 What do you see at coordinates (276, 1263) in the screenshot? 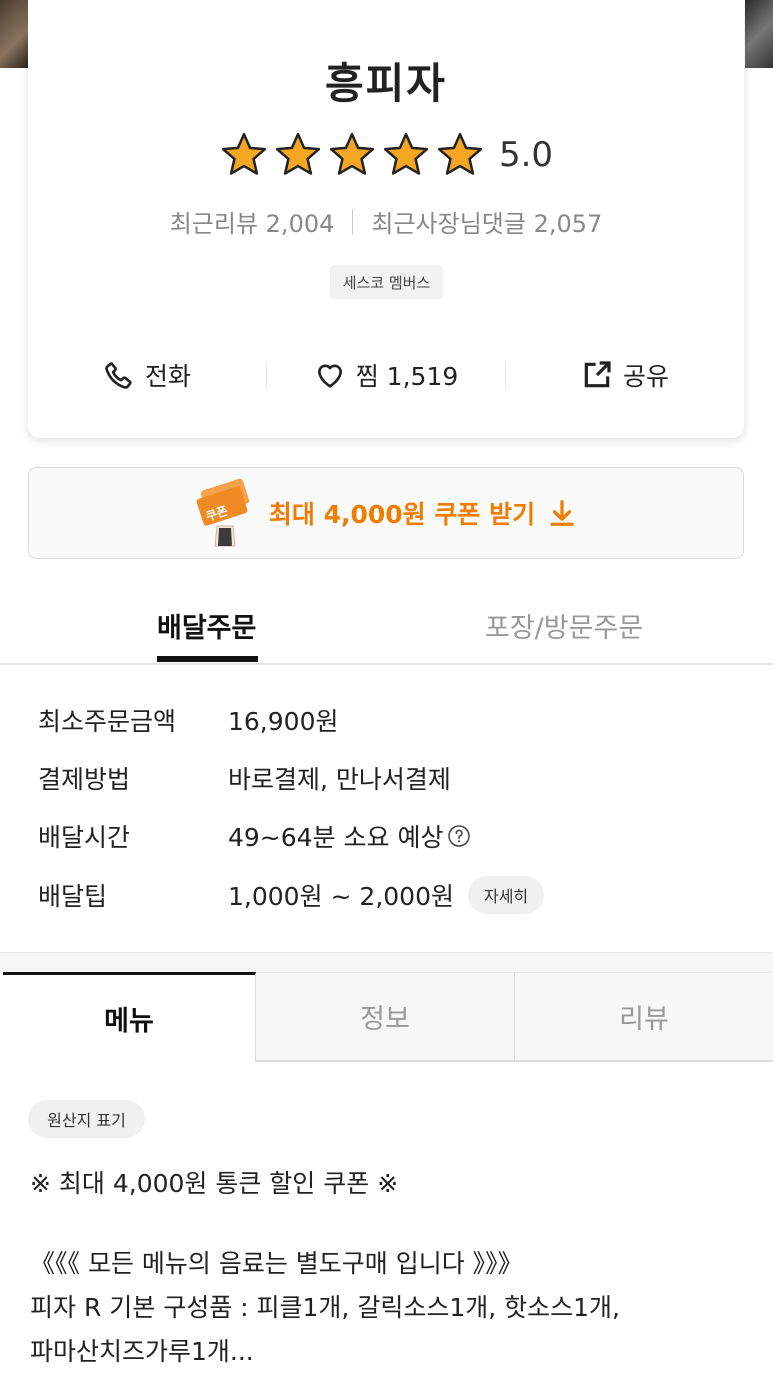
I see `notice-drinks: 《《《 모든 메뉴의 음료는 별도구매 입니다 》》》` at bounding box center [276, 1263].